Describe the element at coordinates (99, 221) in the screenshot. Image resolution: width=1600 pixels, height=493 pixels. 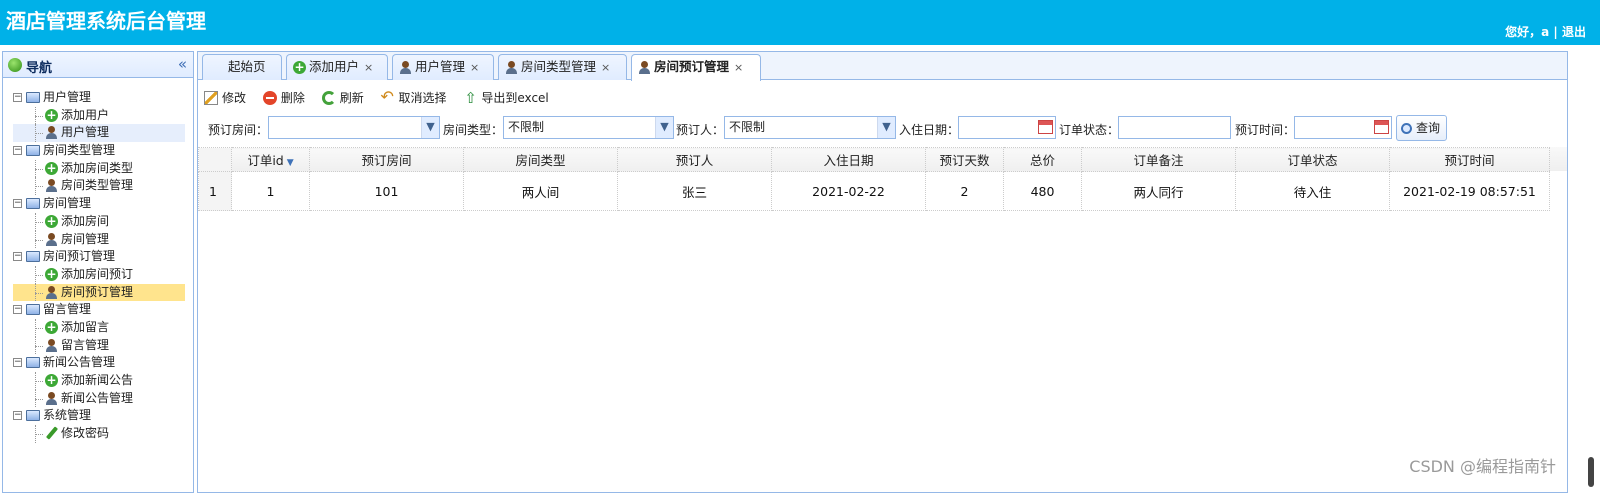
I see `sidebar-item: + 添加房间` at that location.